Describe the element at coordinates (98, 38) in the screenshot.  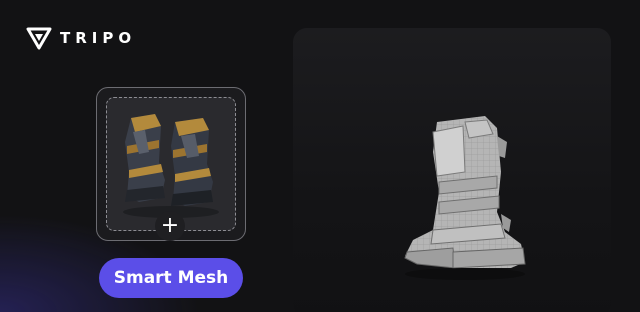
I see `brand-name: TRIPO` at that location.